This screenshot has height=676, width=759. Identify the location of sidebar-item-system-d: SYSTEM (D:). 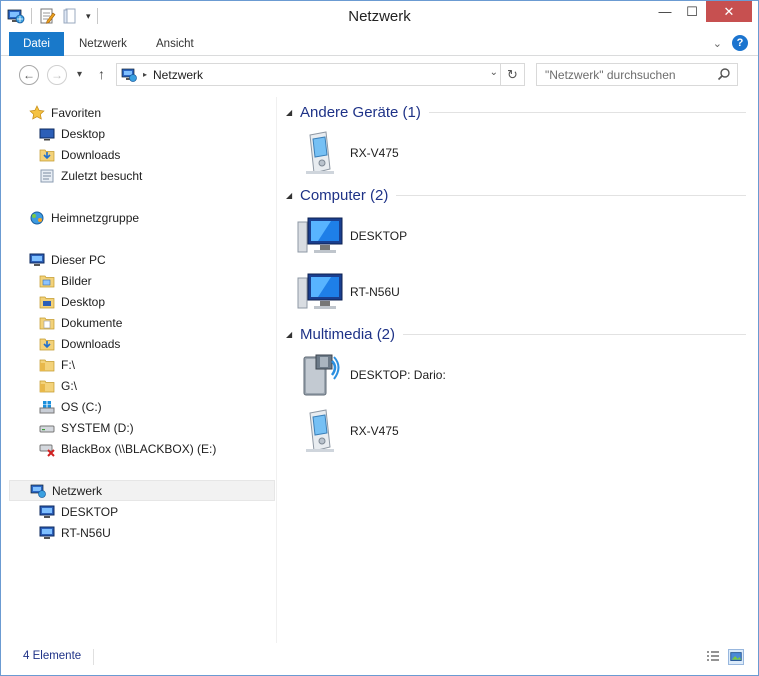
(71, 427).